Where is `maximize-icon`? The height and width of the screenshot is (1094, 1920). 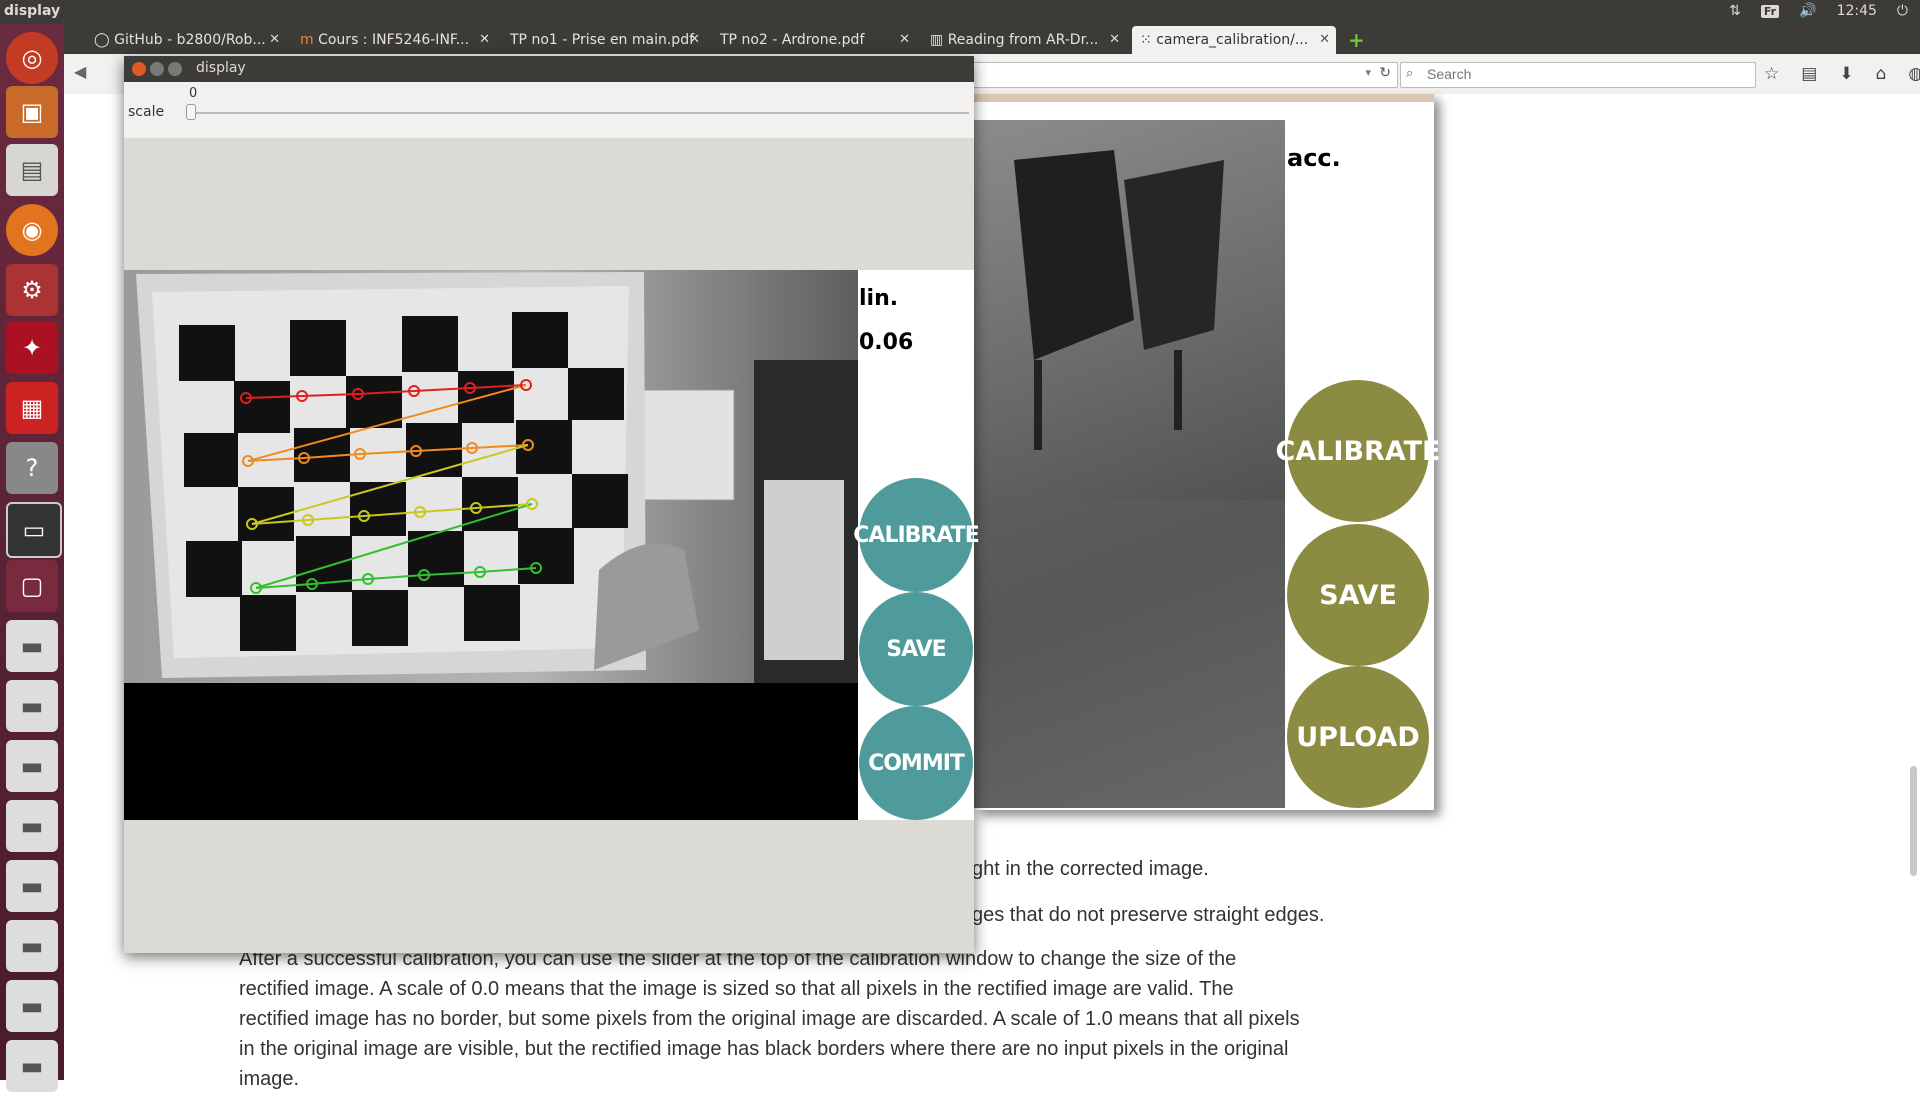
maximize-icon is located at coordinates (175, 69).